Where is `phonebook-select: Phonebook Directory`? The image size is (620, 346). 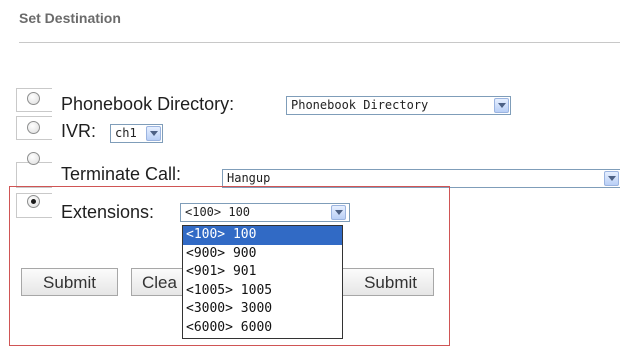
phonebook-select: Phonebook Directory is located at coordinates (398, 105).